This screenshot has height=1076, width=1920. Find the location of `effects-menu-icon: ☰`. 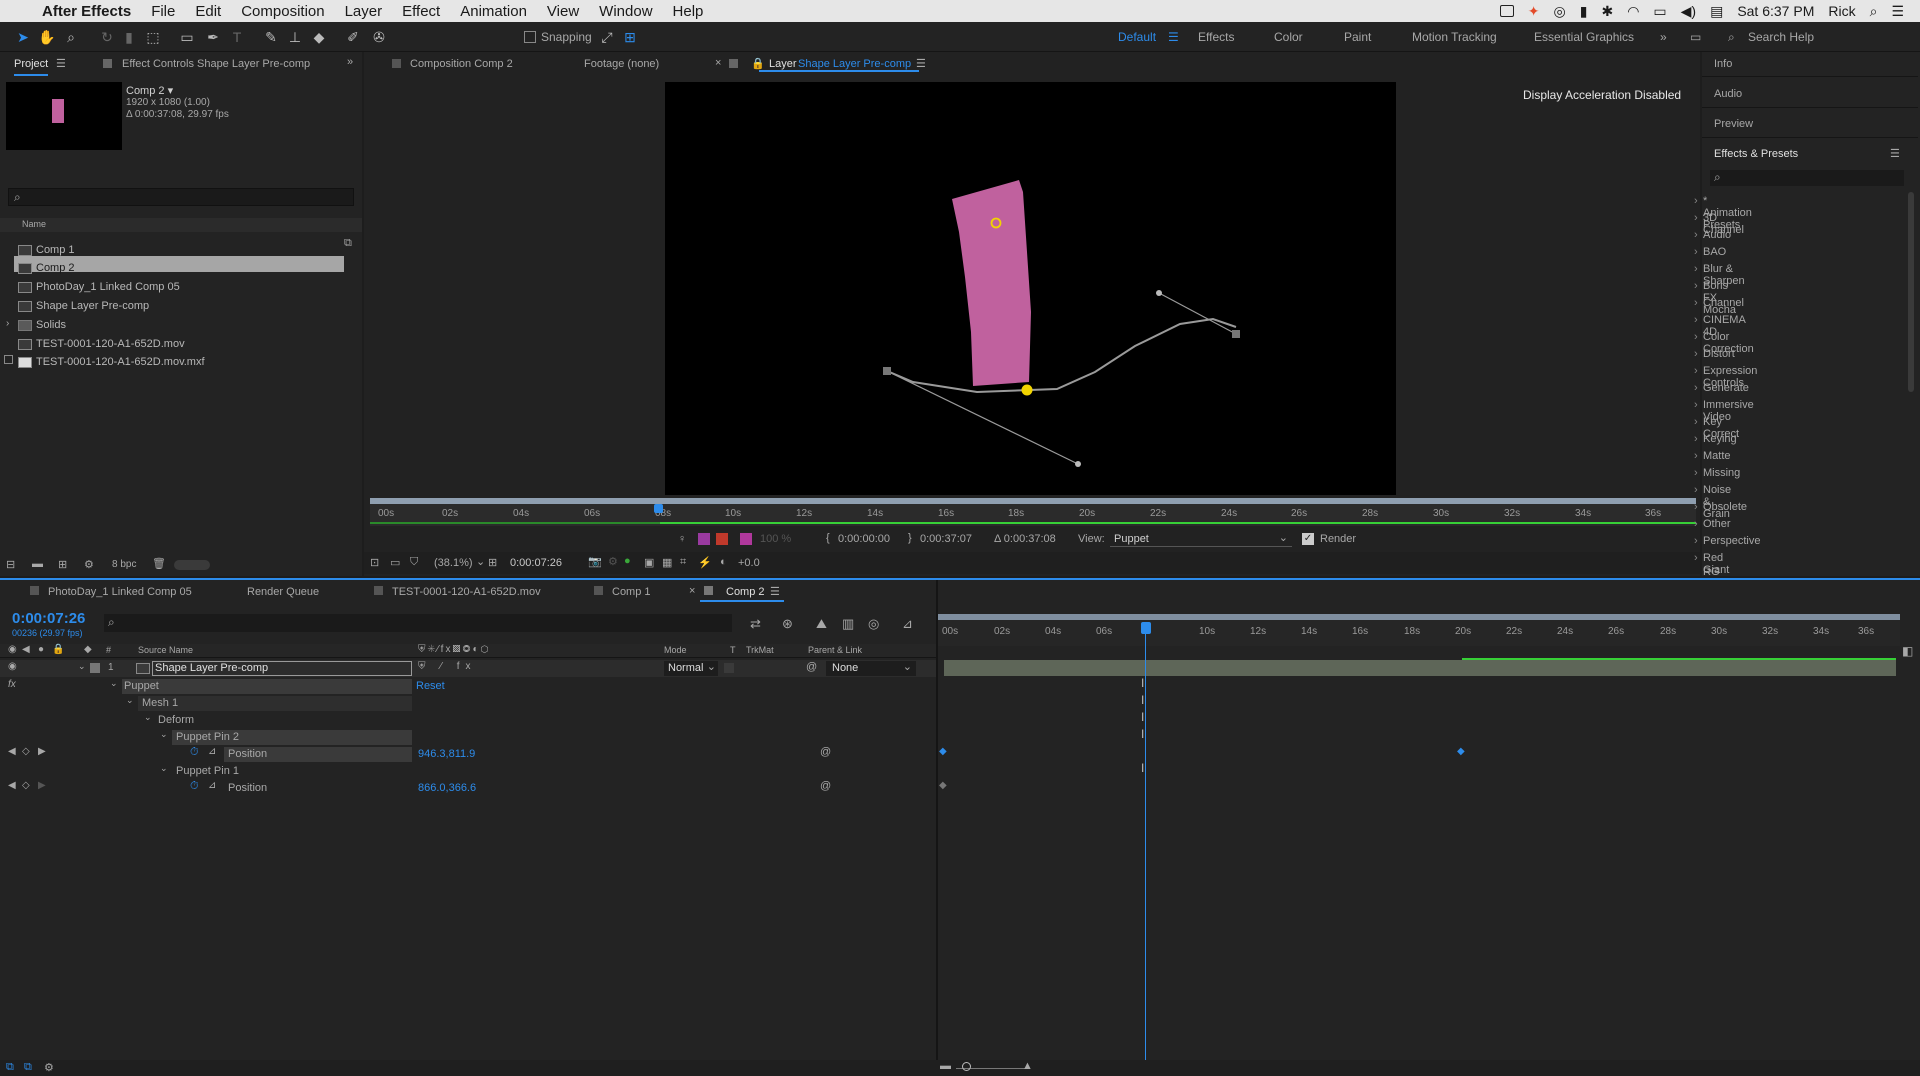

effects-menu-icon: ☰ is located at coordinates (1895, 153).